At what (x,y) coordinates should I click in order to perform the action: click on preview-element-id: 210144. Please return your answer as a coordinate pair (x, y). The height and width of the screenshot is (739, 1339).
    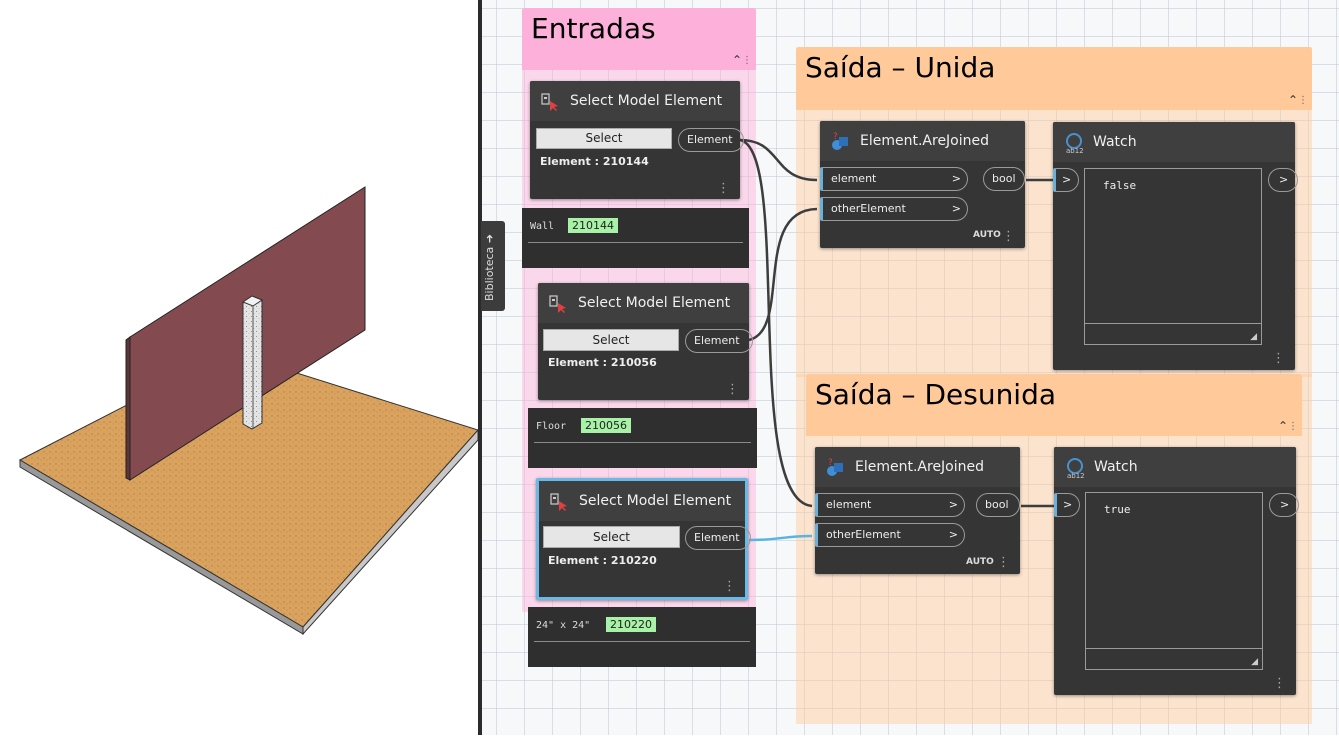
    Looking at the image, I should click on (593, 225).